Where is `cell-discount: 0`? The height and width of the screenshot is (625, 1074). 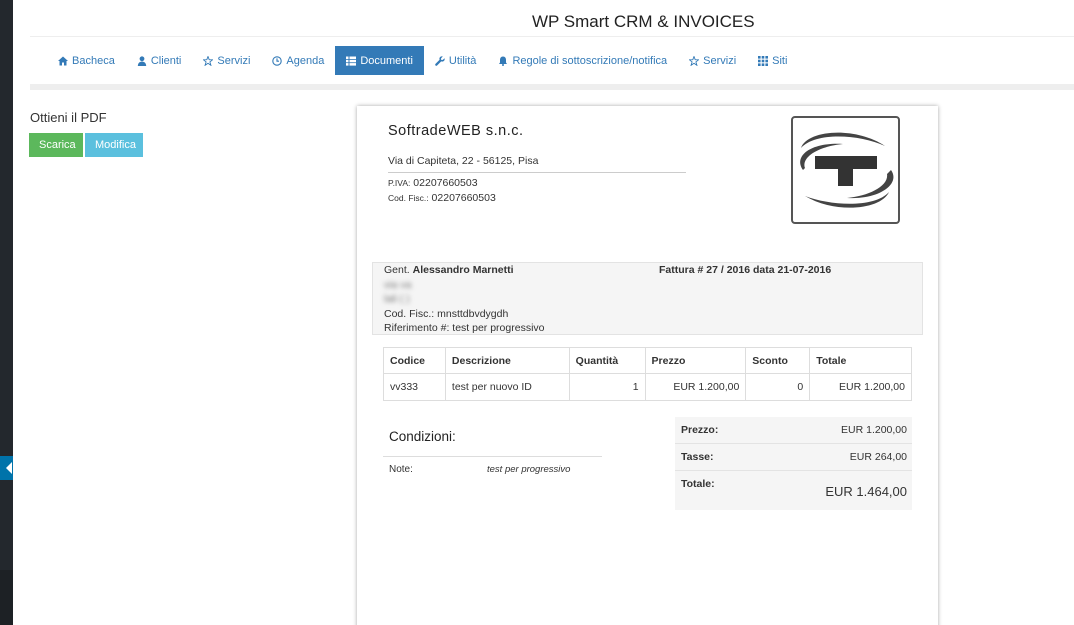 cell-discount: 0 is located at coordinates (778, 387).